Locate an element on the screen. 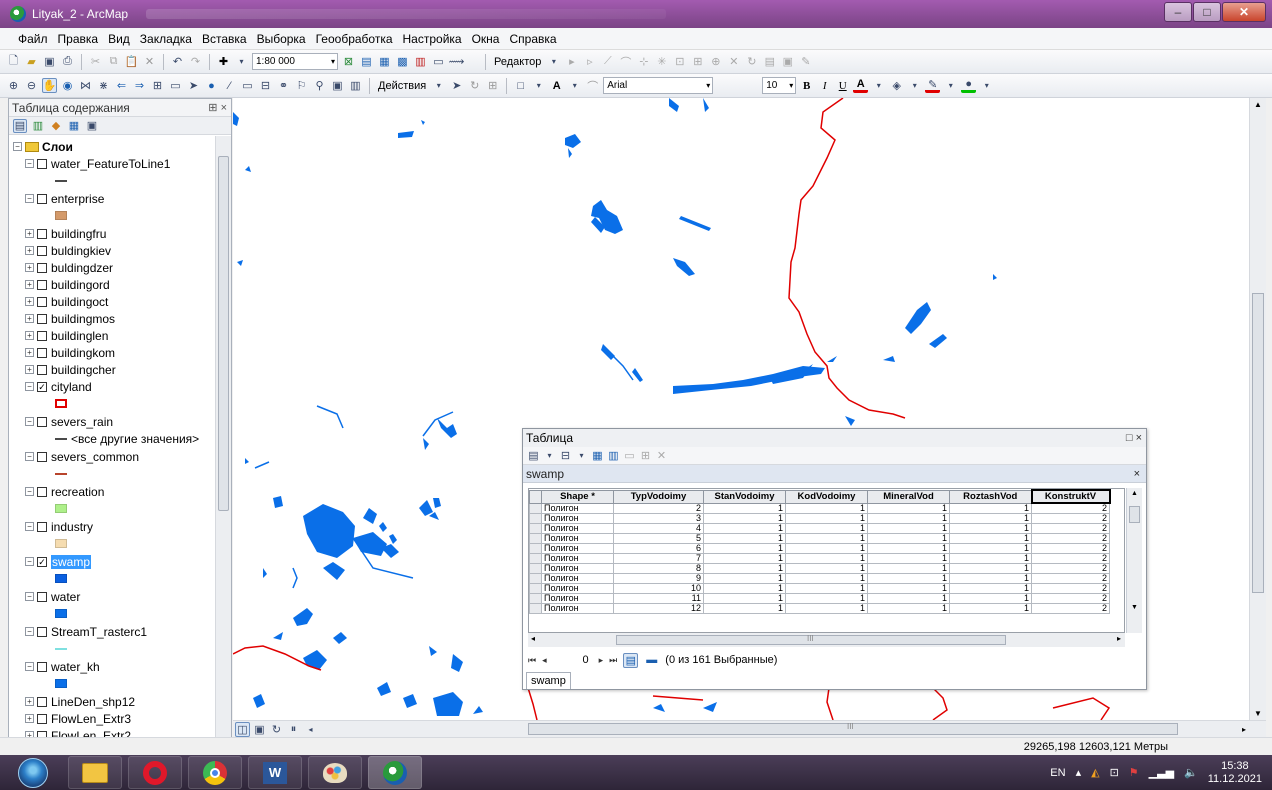 This screenshot has height=790, width=1272. layer-name-label: buildingord is located at coordinates (80, 285).